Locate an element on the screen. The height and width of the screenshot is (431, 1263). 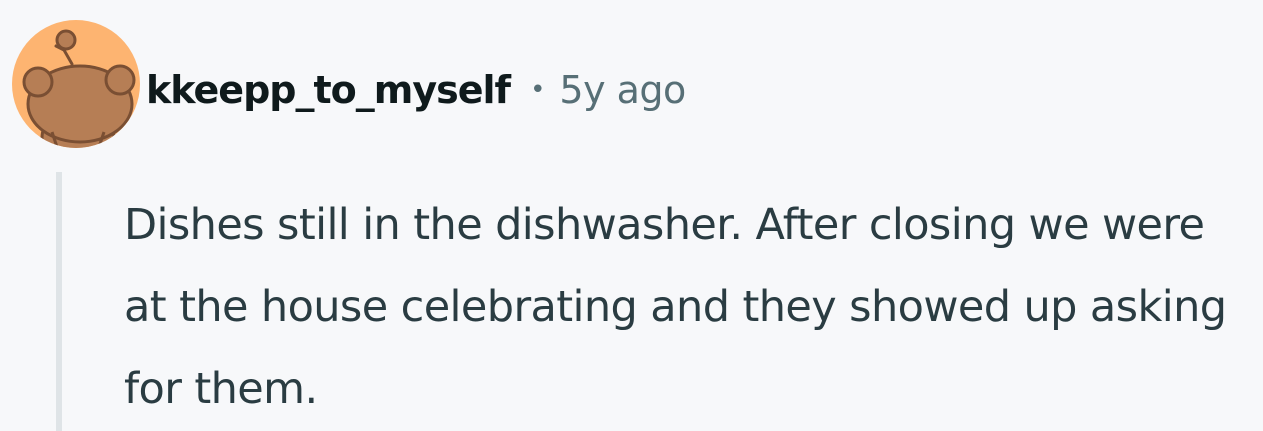
snoo-avatar-icon is located at coordinates (79, 88).